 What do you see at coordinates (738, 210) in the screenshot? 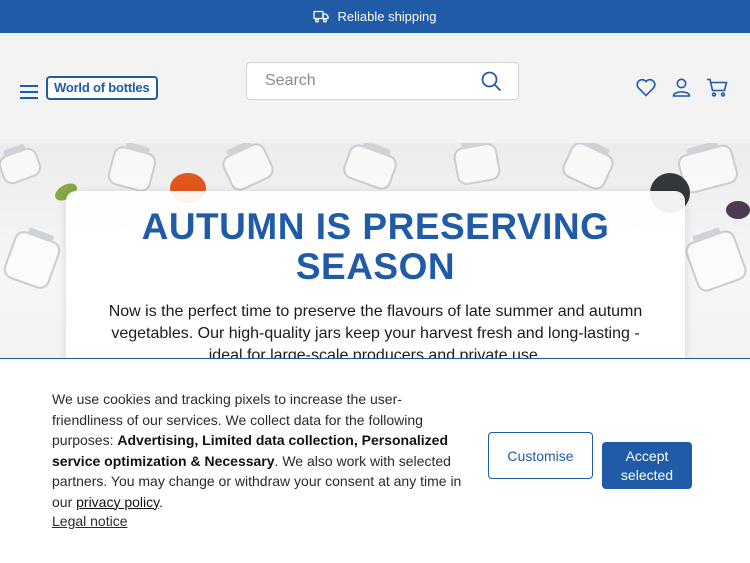
I see `eggplant-image` at bounding box center [738, 210].